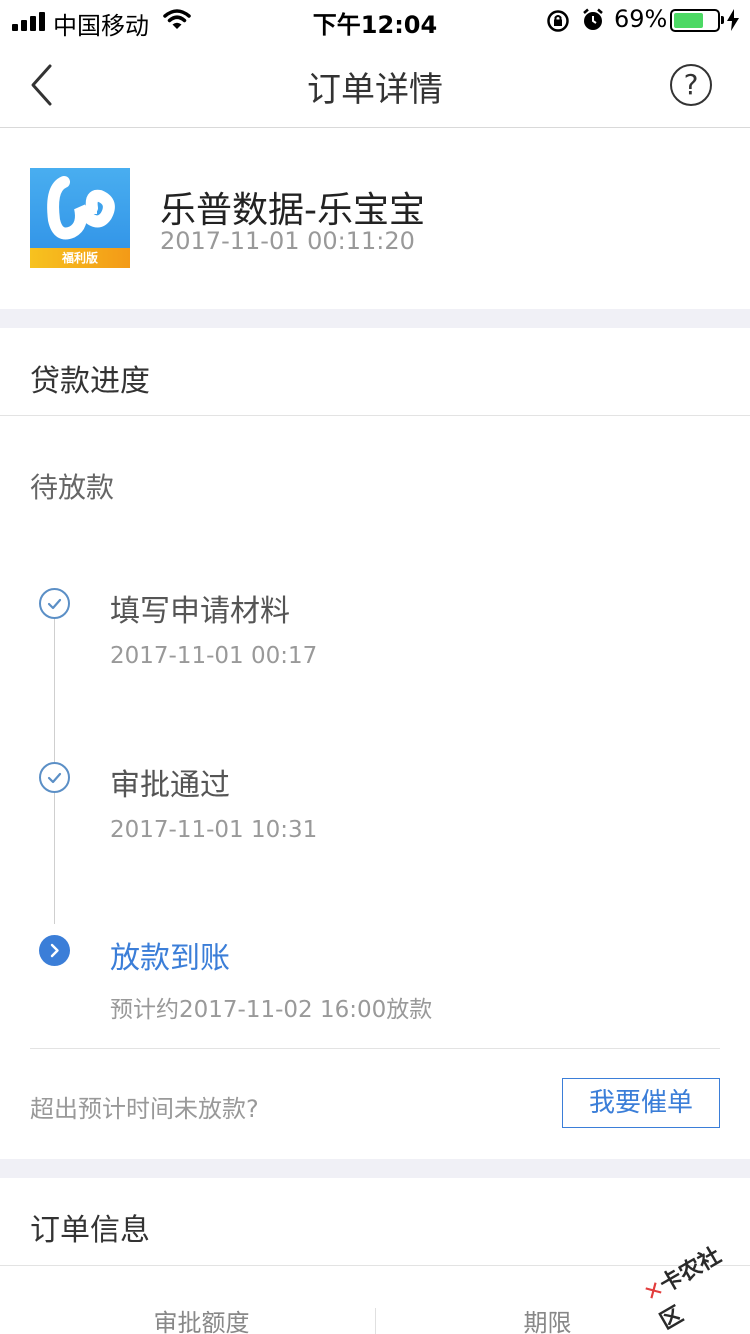 Image resolution: width=750 pixels, height=1334 pixels. I want to click on merchant-logo: 福利版, so click(80, 218).